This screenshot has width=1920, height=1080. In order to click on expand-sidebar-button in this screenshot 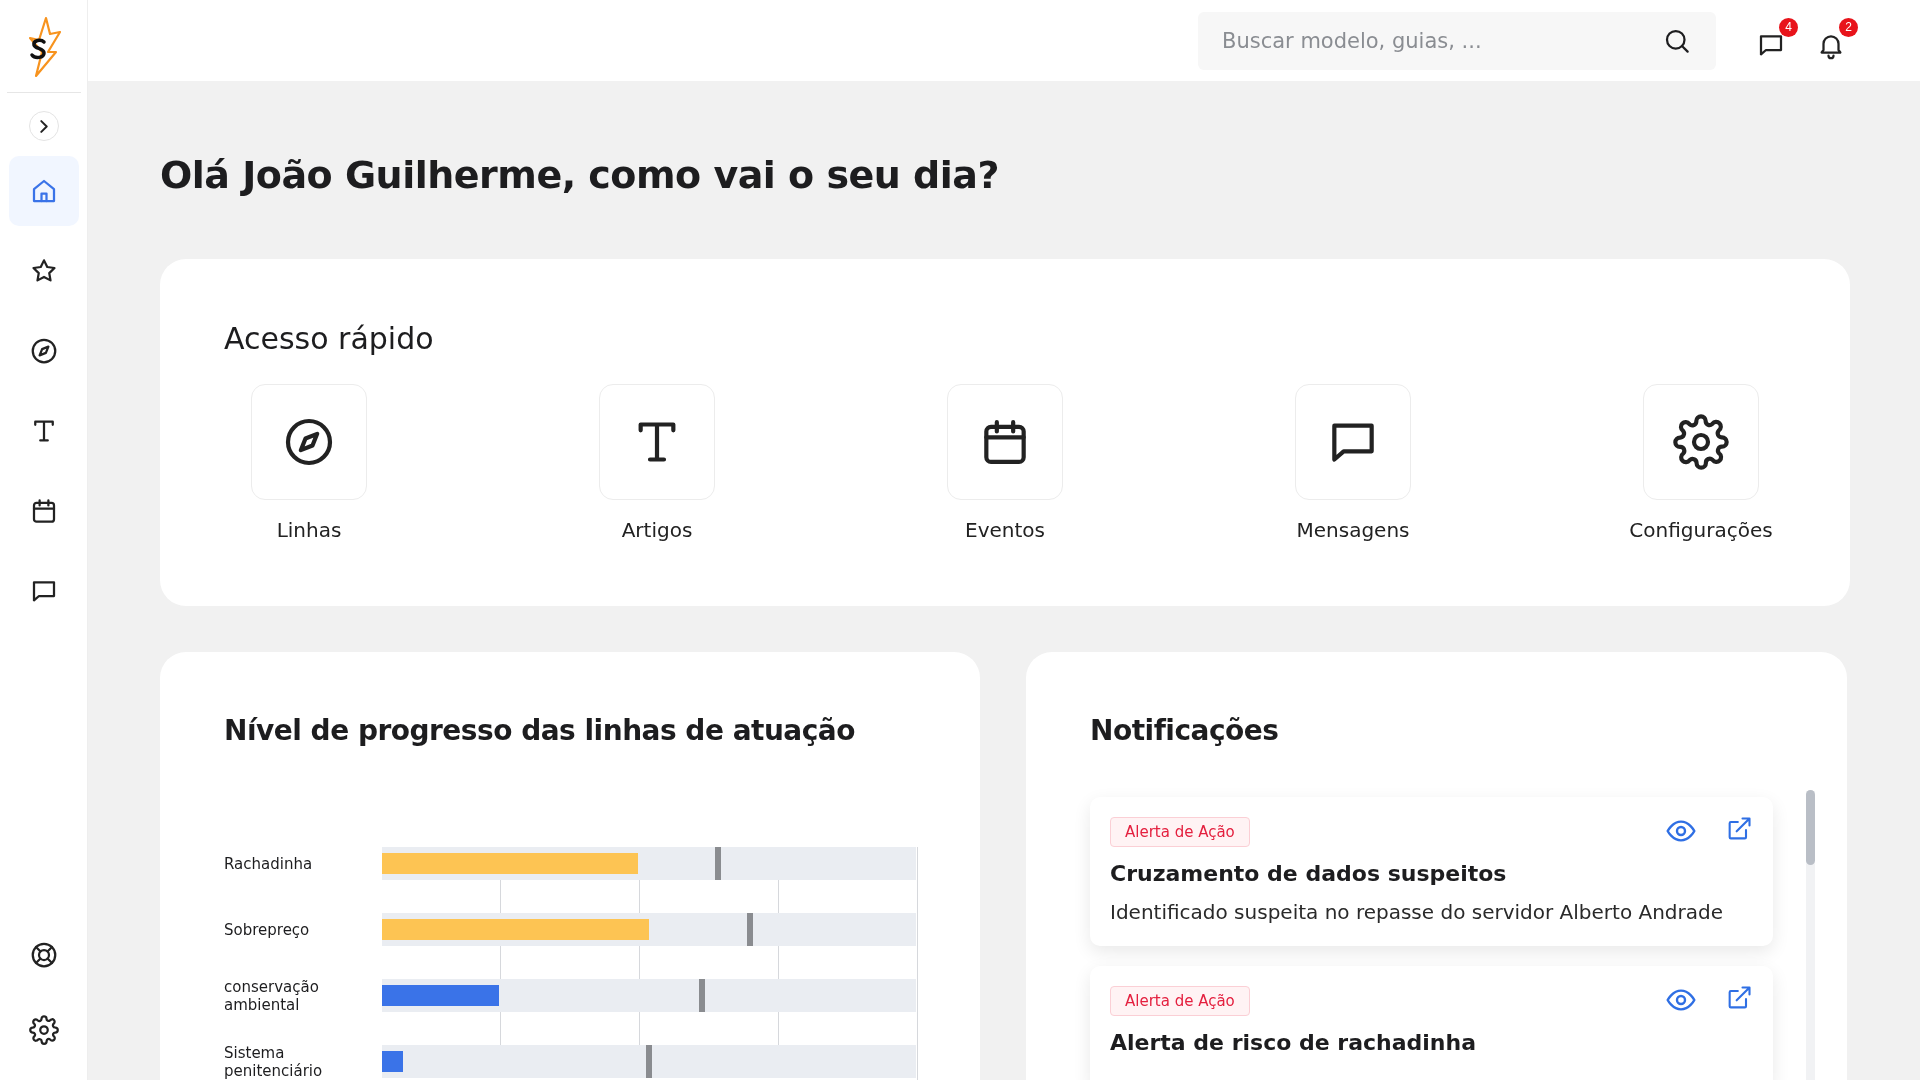, I will do `click(43, 126)`.